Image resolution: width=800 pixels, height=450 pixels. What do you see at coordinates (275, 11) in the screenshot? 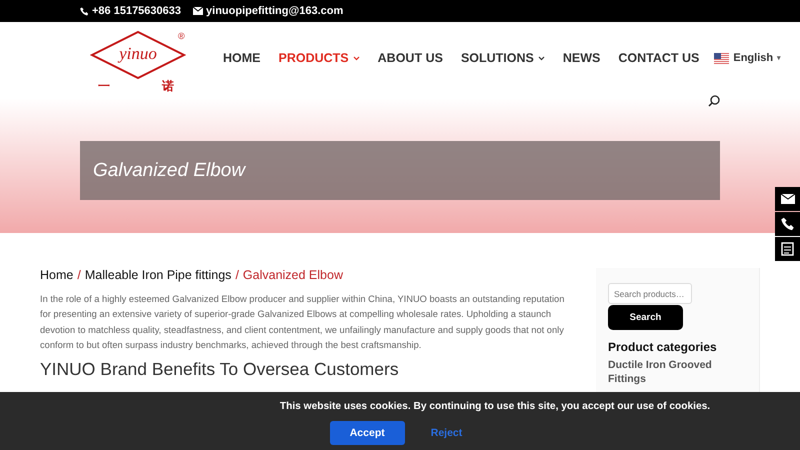
I see `email-address: yinuopipefitting@163.com` at bounding box center [275, 11].